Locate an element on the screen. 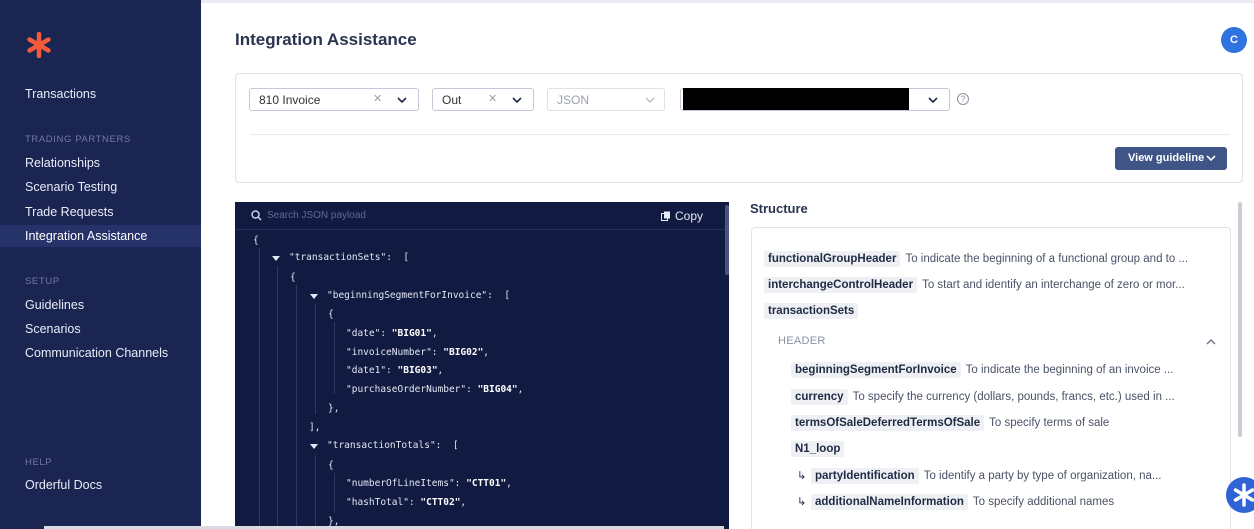 The image size is (1254, 529). json-line: ], is located at coordinates (315, 427).